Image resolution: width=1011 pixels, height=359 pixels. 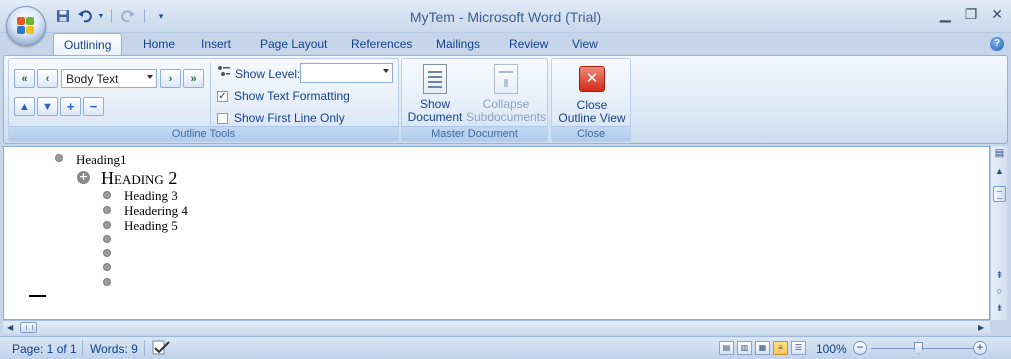 What do you see at coordinates (999, 275) in the screenshot?
I see `previous-page-icon: ⇞` at bounding box center [999, 275].